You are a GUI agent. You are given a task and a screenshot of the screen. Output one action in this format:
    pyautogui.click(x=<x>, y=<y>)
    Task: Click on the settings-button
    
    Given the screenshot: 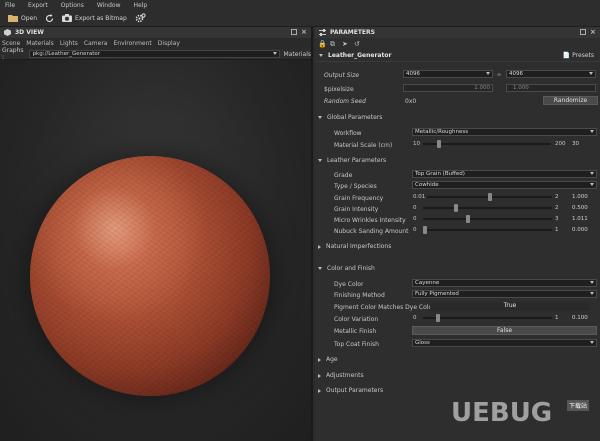 What is the action you would take?
    pyautogui.click(x=140, y=18)
    